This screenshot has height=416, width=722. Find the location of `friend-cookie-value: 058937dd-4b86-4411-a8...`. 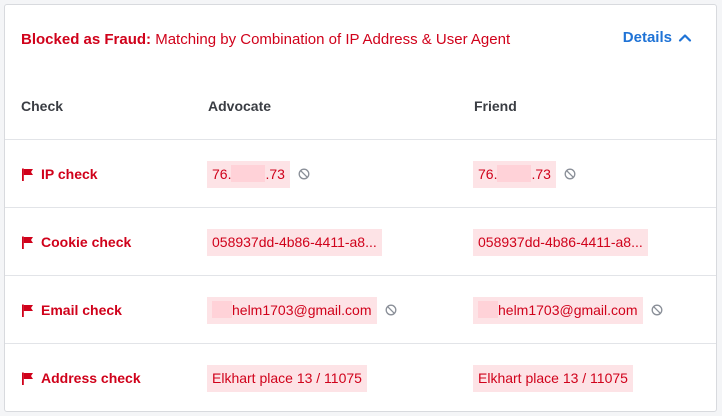

friend-cookie-value: 058937dd-4b86-4411-a8... is located at coordinates (560, 242).